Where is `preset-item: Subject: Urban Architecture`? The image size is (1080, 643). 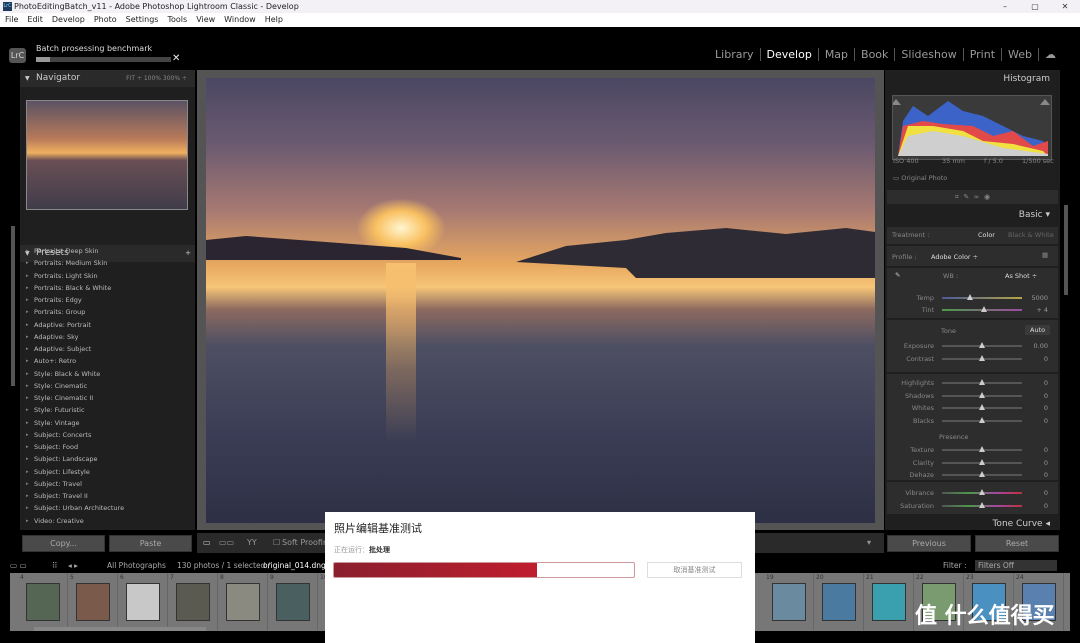 preset-item: Subject: Urban Architecture is located at coordinates (107, 508).